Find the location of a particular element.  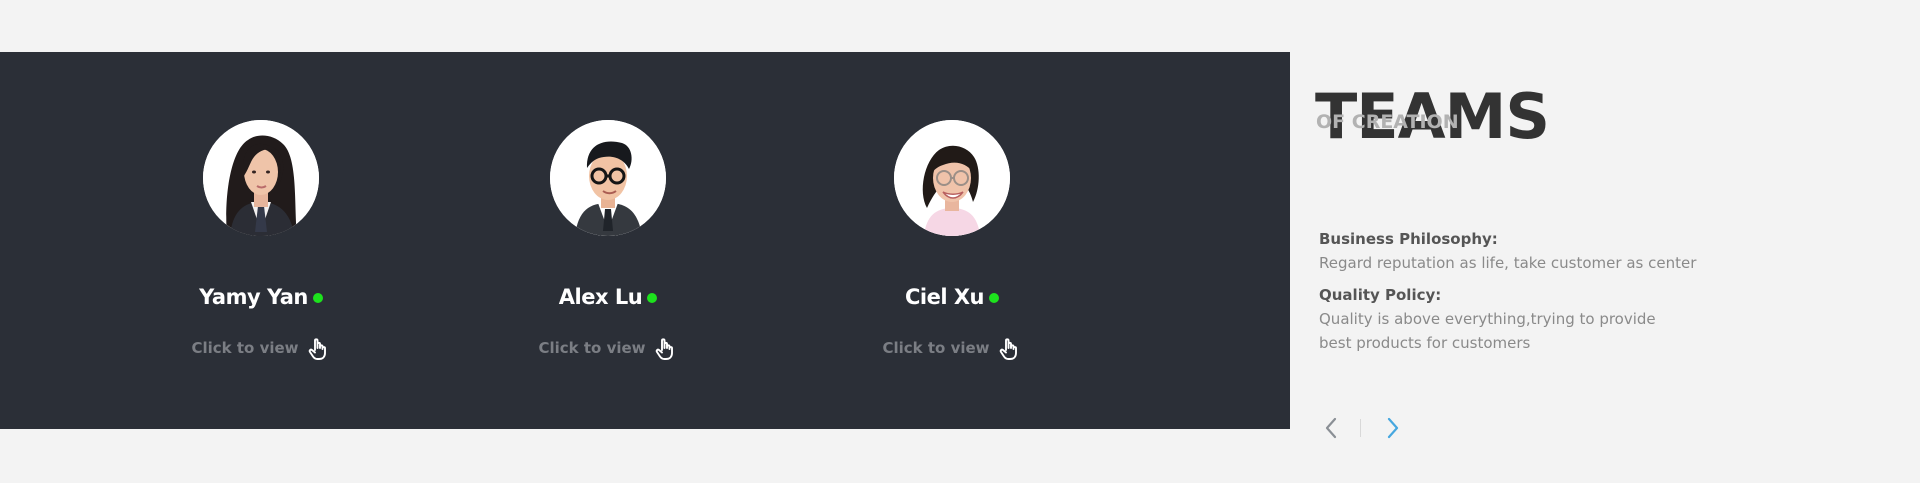

quality-policy-heading: Quality Policy: is located at coordinates (1380, 295).